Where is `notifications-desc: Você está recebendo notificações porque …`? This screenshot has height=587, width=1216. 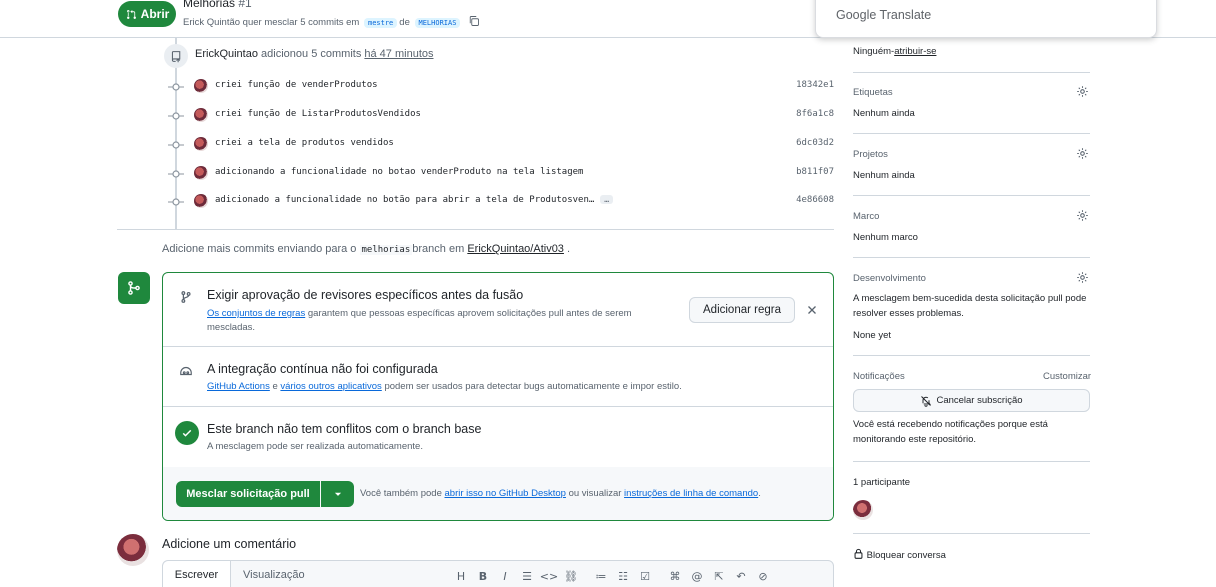 notifications-desc: Você está recebendo notificações porque … is located at coordinates (950, 432).